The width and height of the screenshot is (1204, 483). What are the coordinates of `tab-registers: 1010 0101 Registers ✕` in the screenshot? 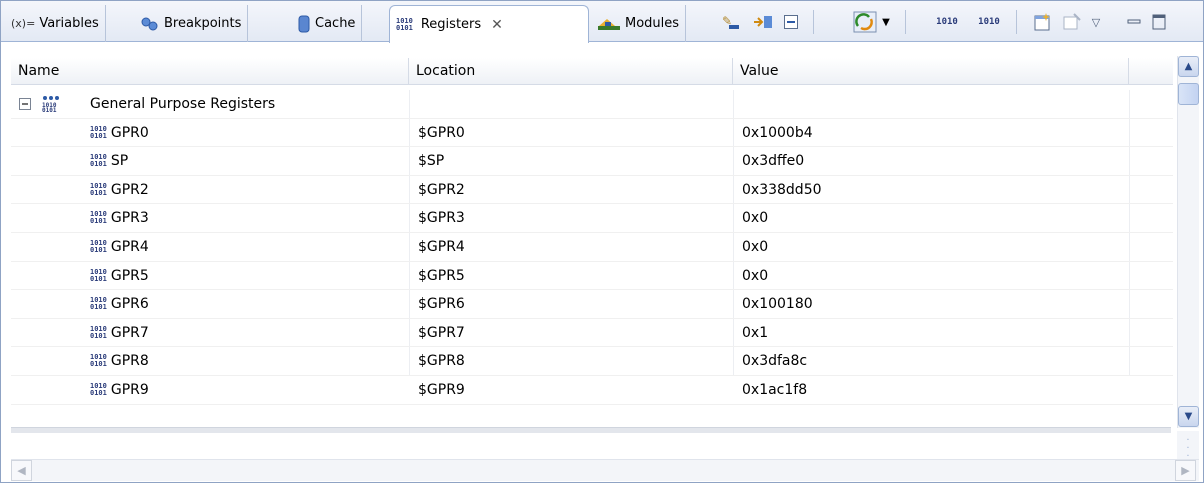 It's located at (489, 24).